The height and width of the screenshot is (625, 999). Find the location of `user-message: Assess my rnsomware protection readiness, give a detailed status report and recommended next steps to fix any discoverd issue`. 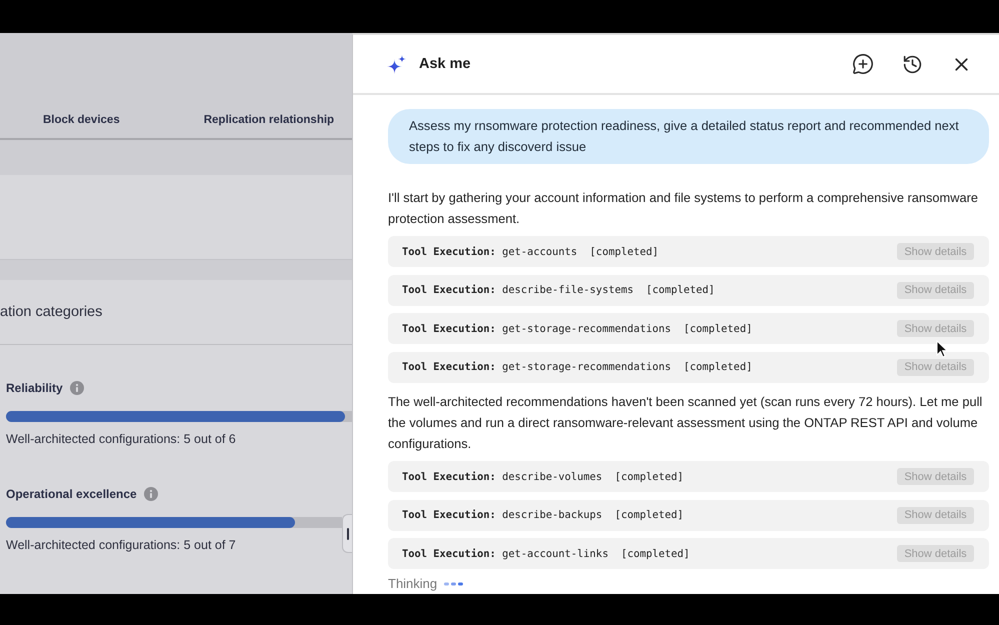

user-message: Assess my rnsomware protection readiness, give a detailed status report and recommended next steps to fix any discoverd issue is located at coordinates (688, 136).